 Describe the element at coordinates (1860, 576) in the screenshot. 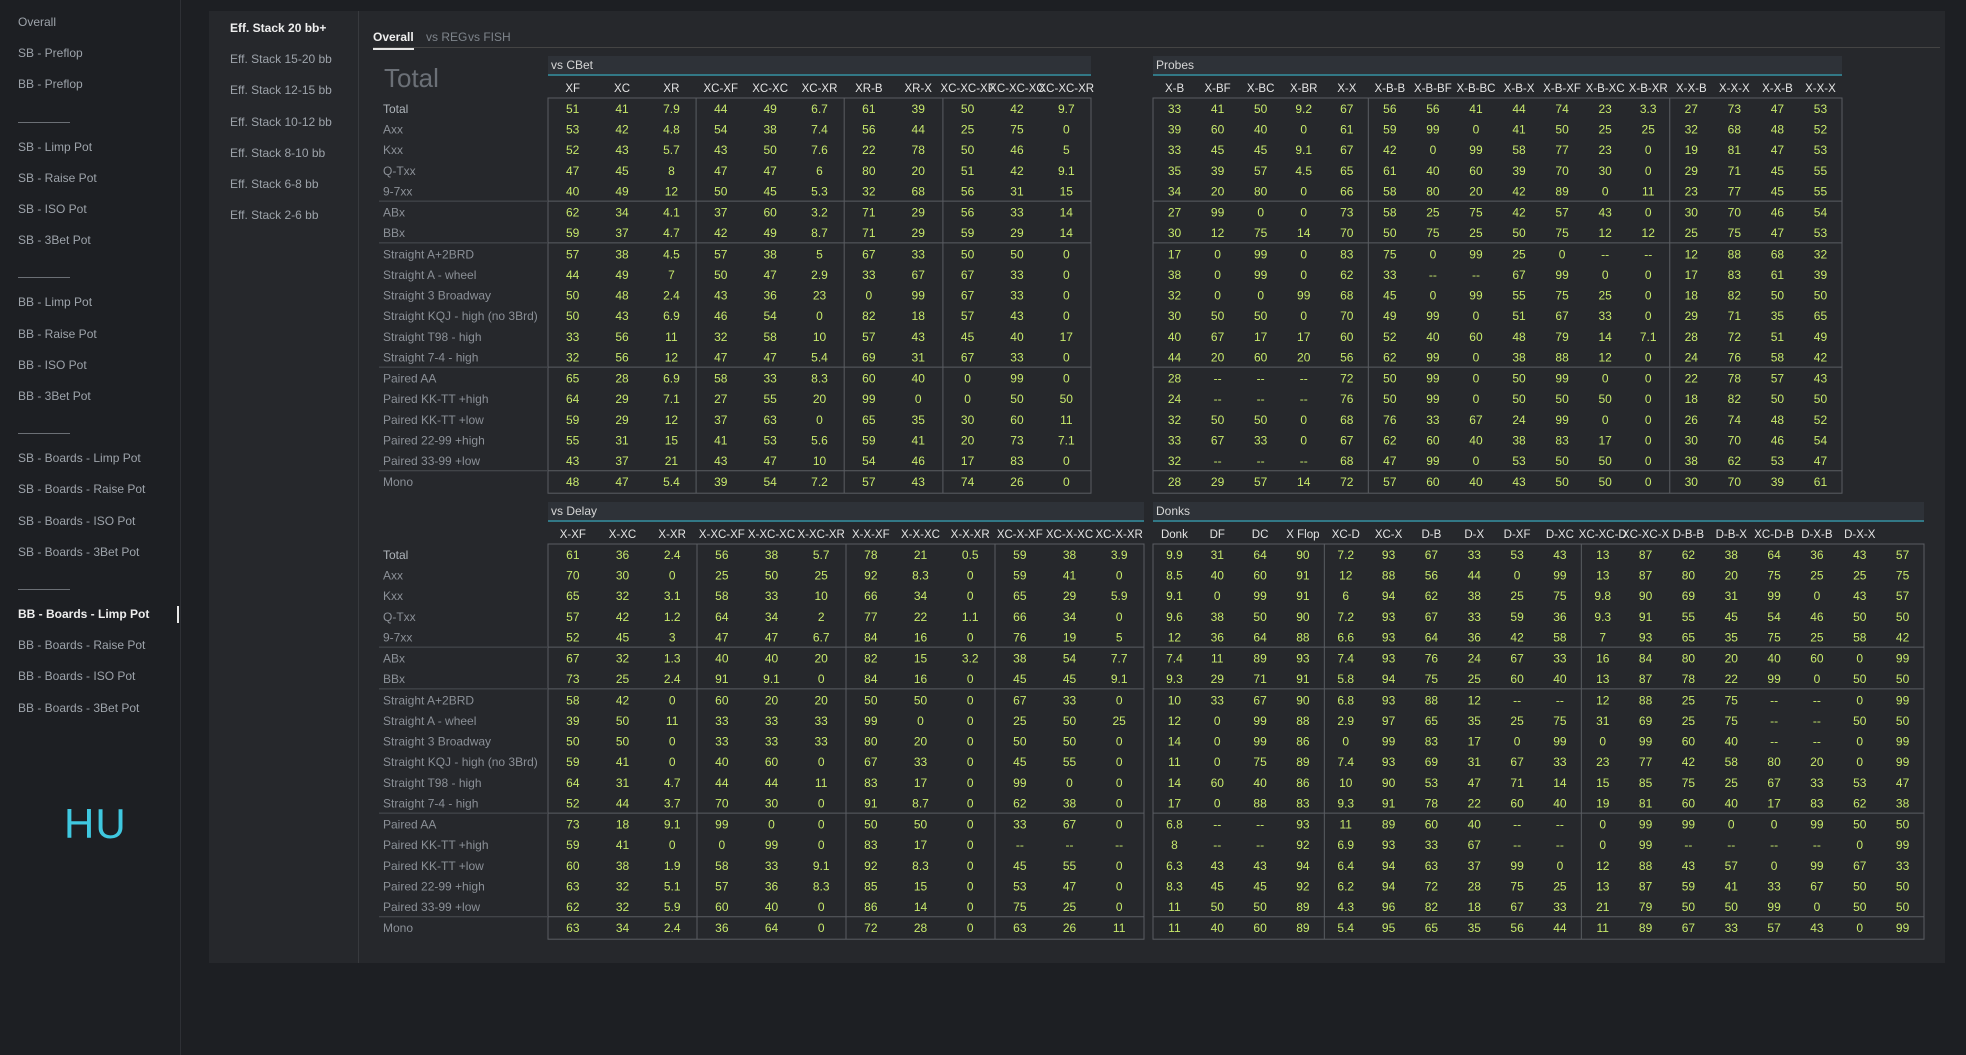

I see `stat-cell: 25` at that location.